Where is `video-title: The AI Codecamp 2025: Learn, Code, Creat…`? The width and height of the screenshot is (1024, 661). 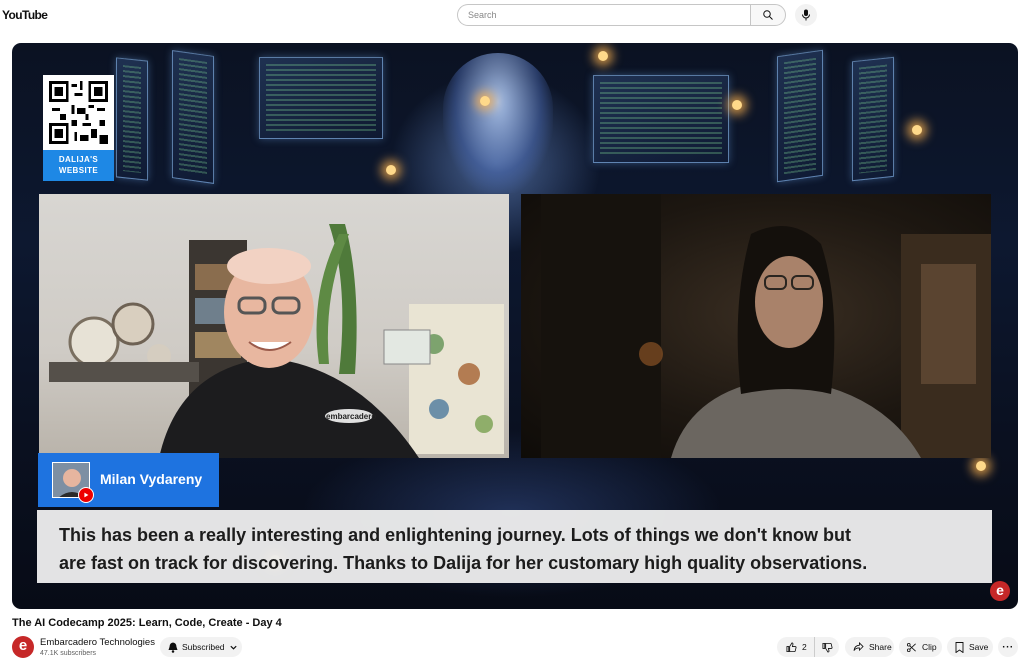 video-title: The AI Codecamp 2025: Learn, Code, Creat… is located at coordinates (147, 623).